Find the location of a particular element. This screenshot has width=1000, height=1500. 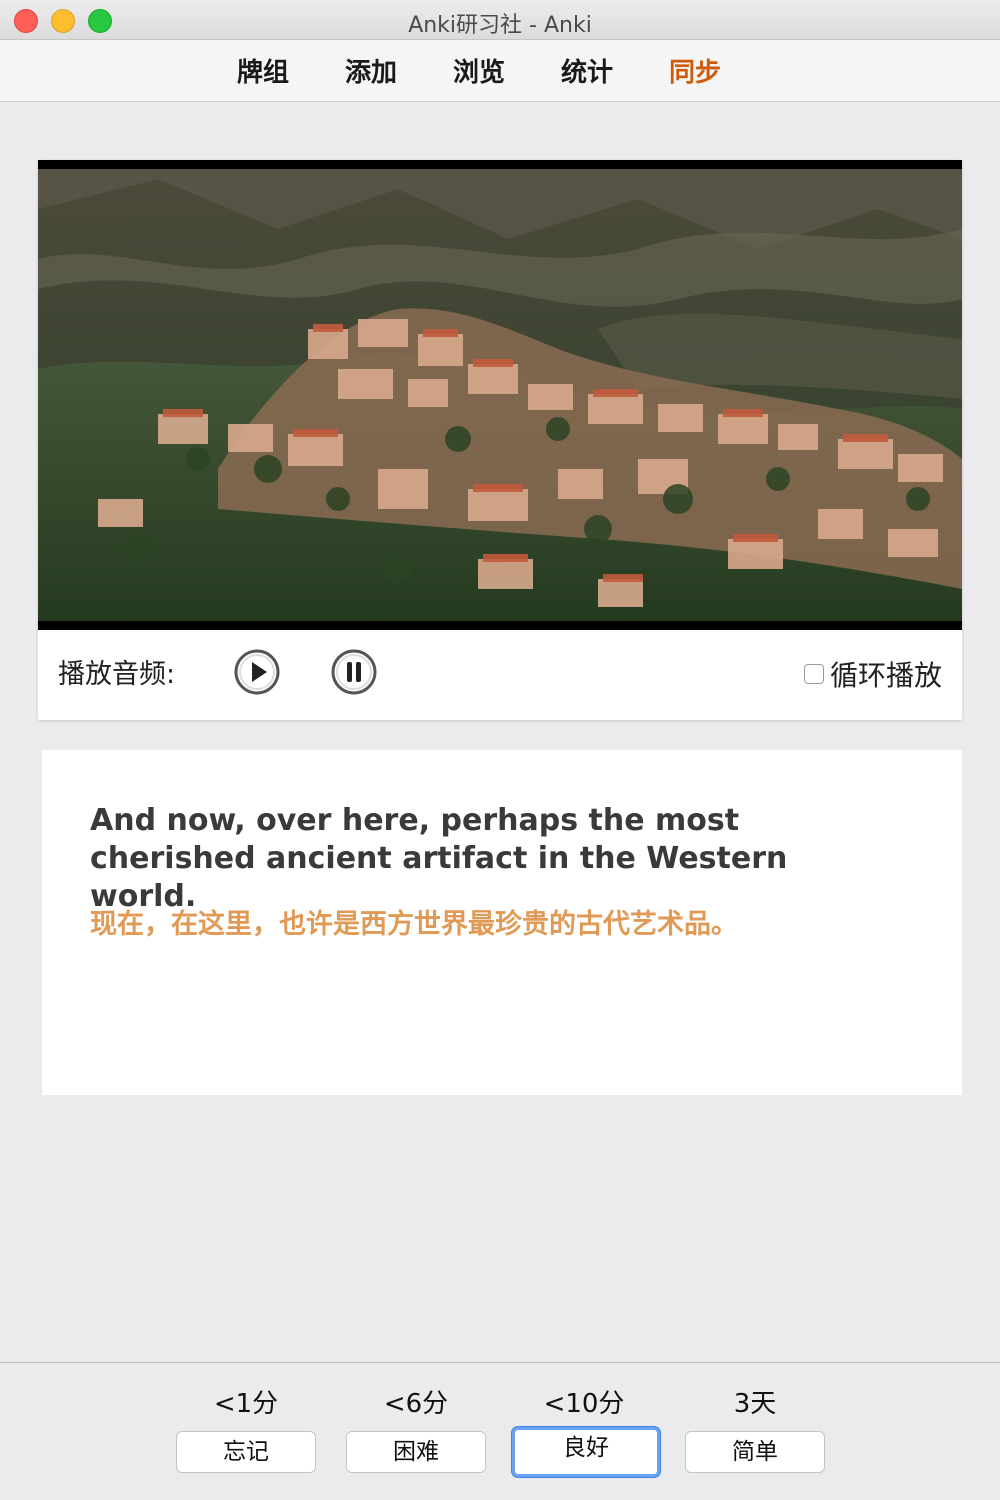

tab-decks: 牌组 is located at coordinates (263, 70).